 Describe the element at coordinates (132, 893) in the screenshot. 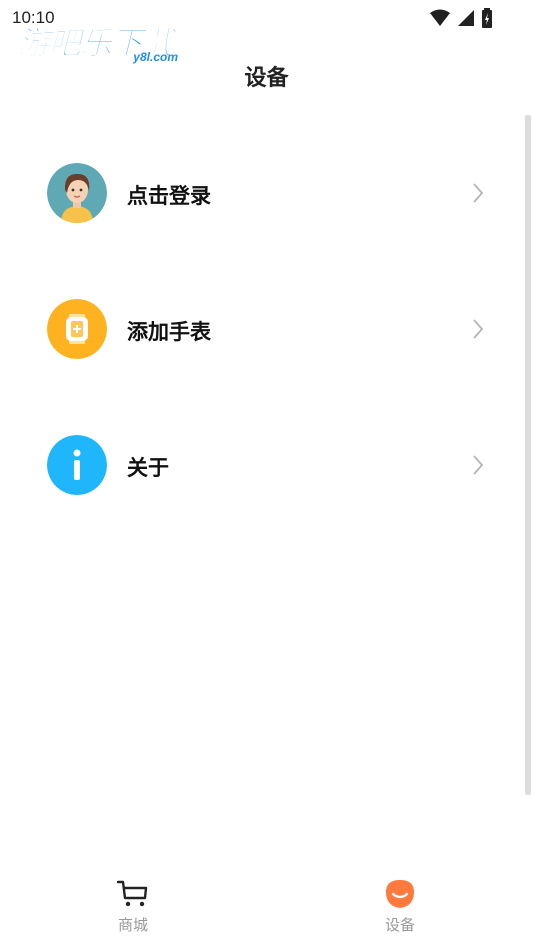

I see `cart-icon` at that location.